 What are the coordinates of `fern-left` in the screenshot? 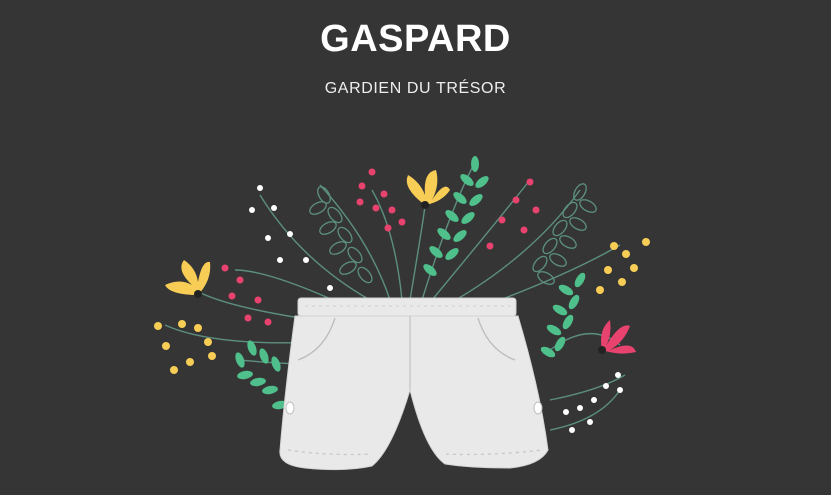 It's located at (341, 235).